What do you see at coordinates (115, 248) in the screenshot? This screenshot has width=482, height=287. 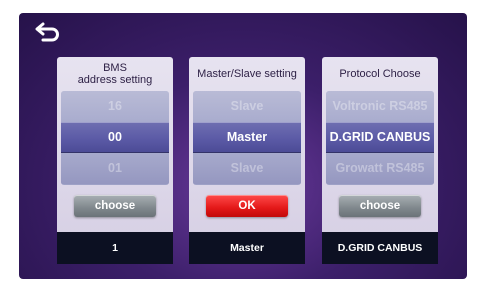 I see `bms-address-current-value: 1` at bounding box center [115, 248].